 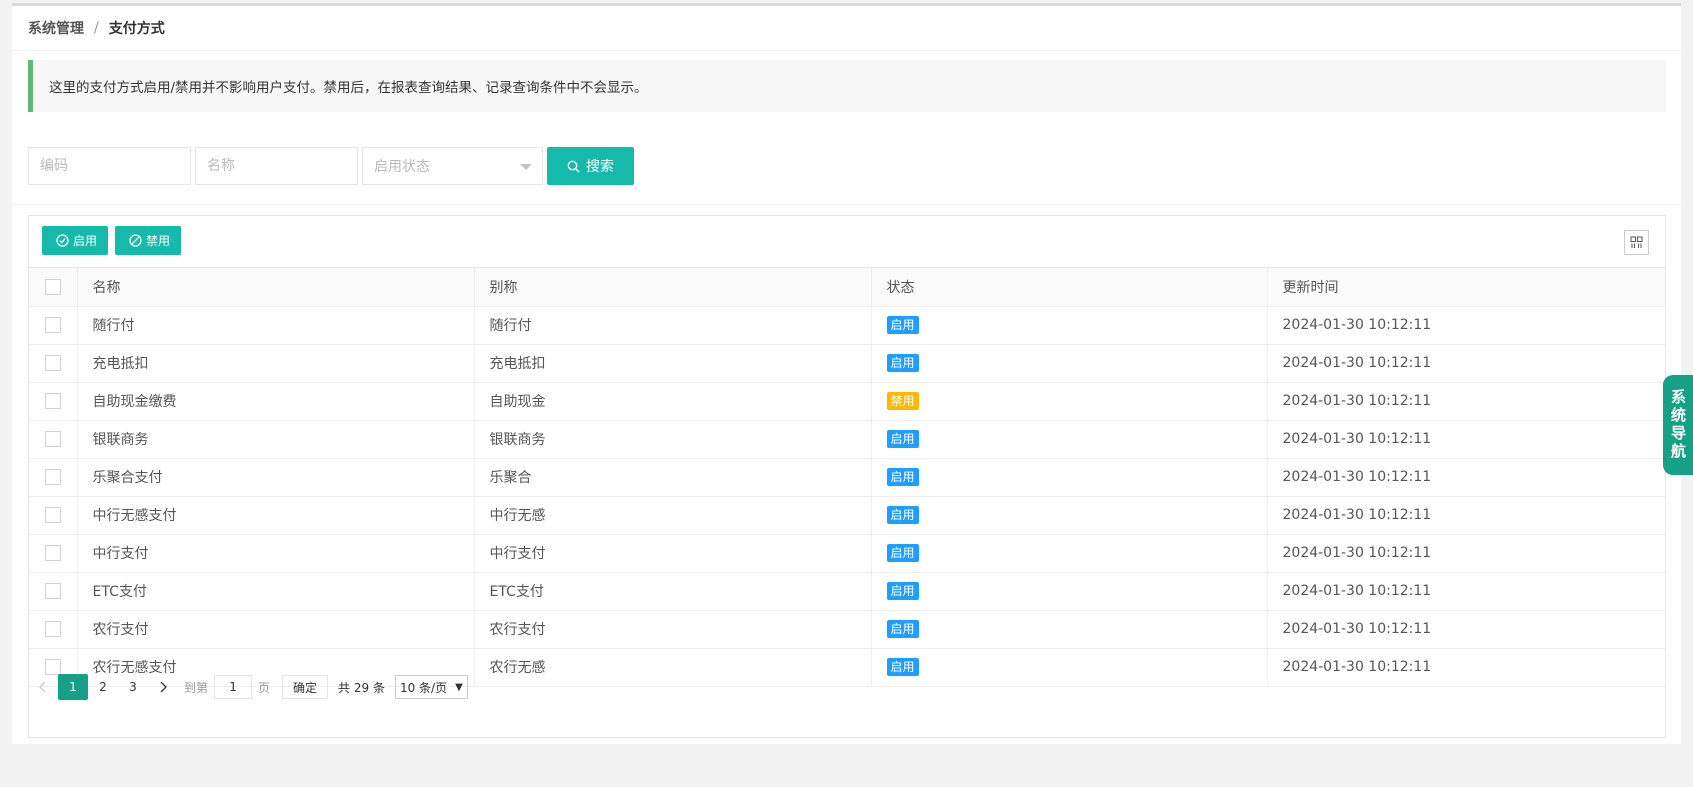 What do you see at coordinates (526, 167) in the screenshot?
I see `caret-down-icon` at bounding box center [526, 167].